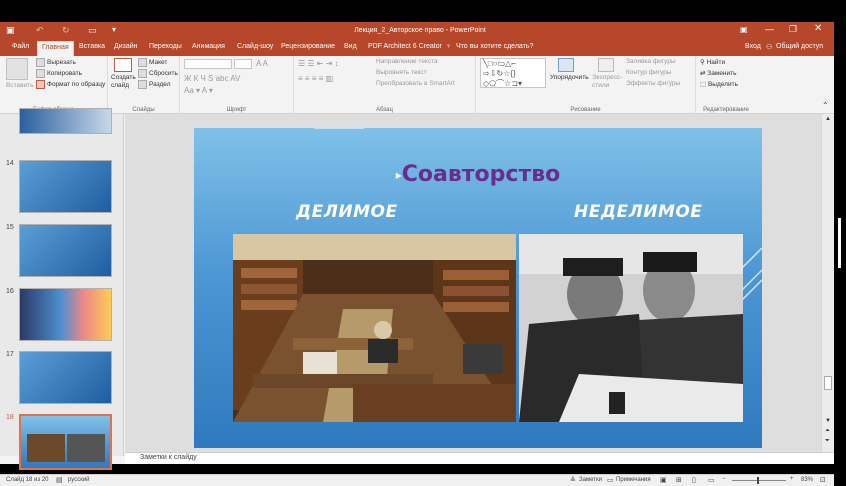 This screenshot has width=846, height=486. What do you see at coordinates (20, 46) in the screenshot?
I see `tab-file: Файл` at bounding box center [20, 46].